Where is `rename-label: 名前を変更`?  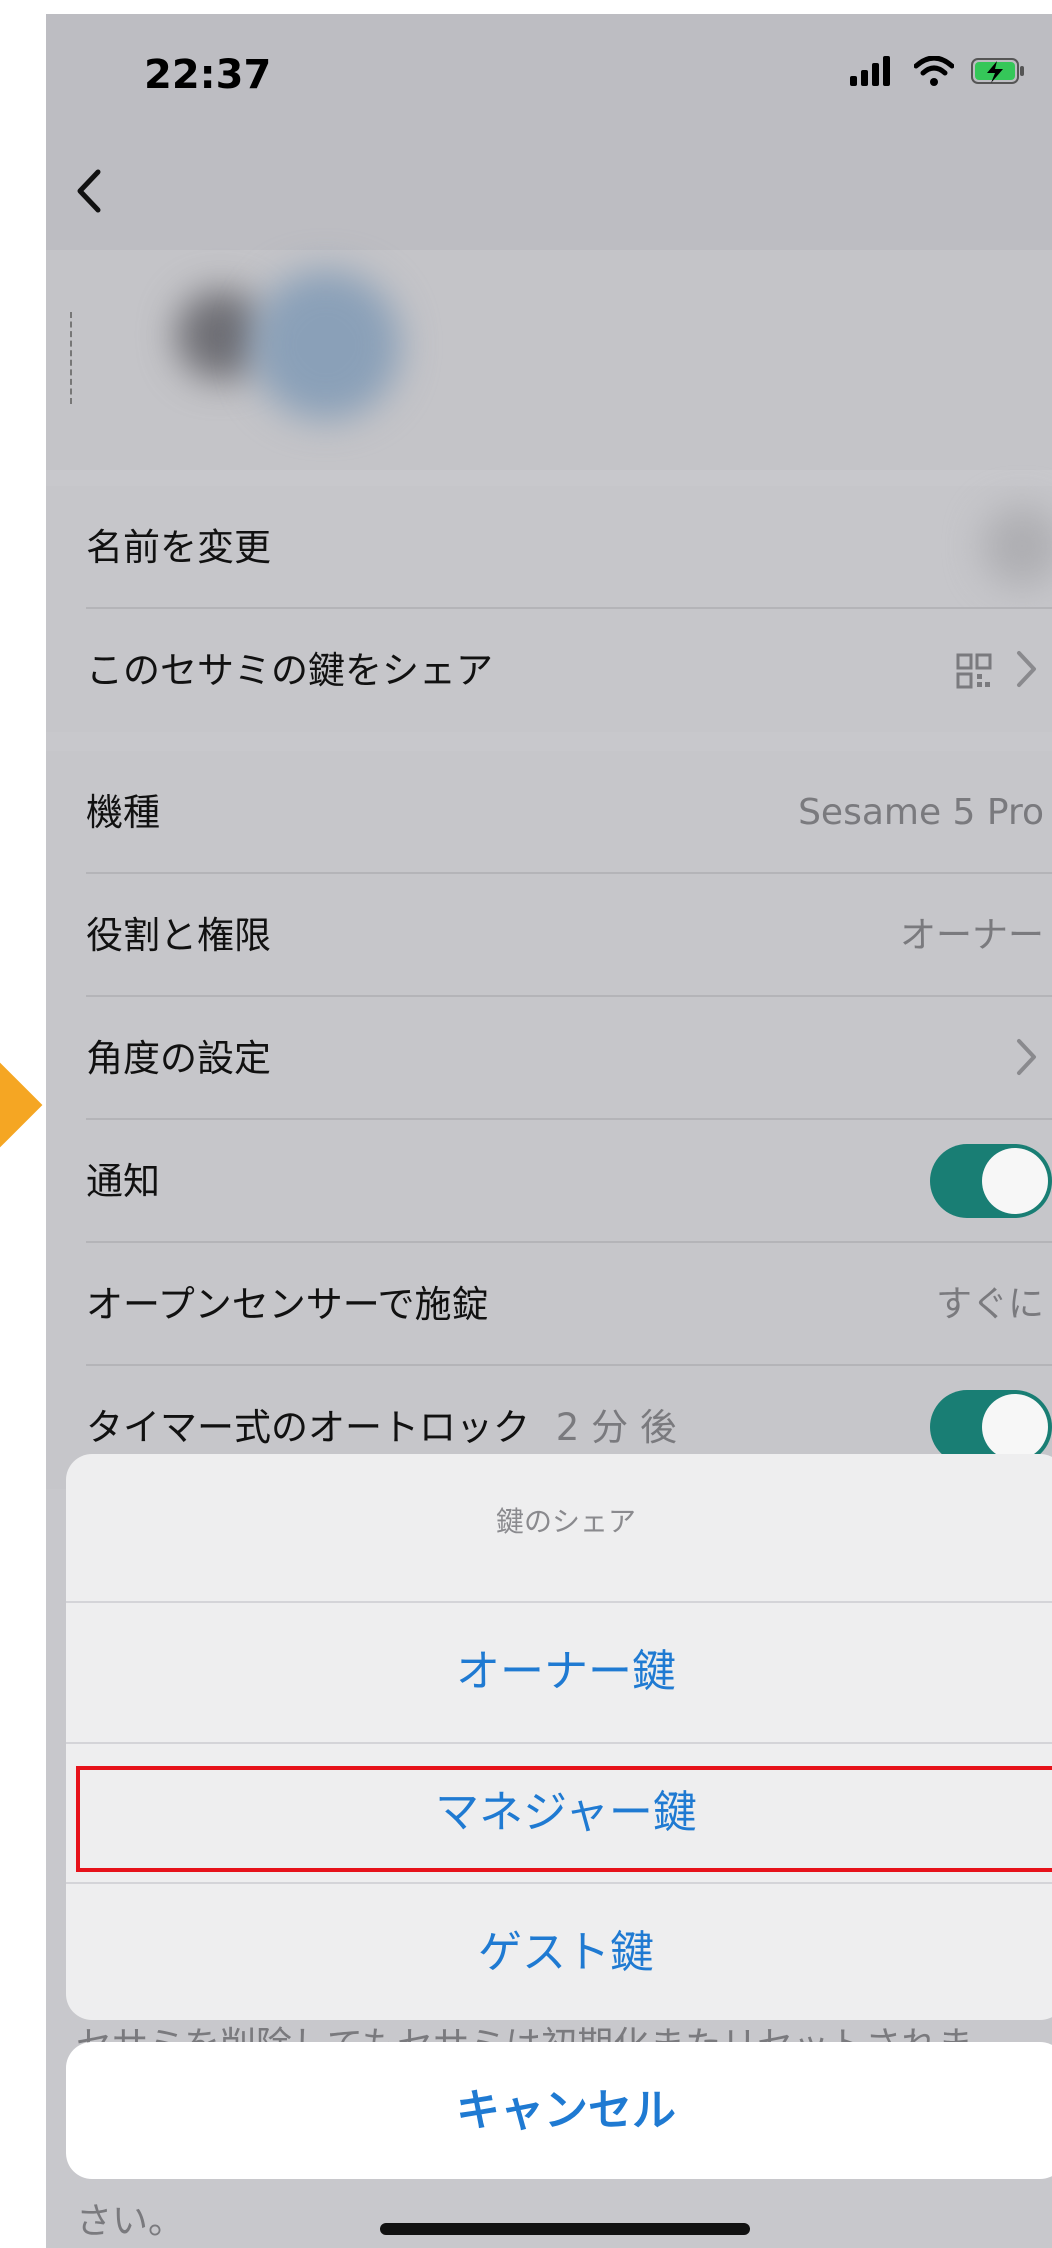 rename-label: 名前を変更 is located at coordinates (178, 547).